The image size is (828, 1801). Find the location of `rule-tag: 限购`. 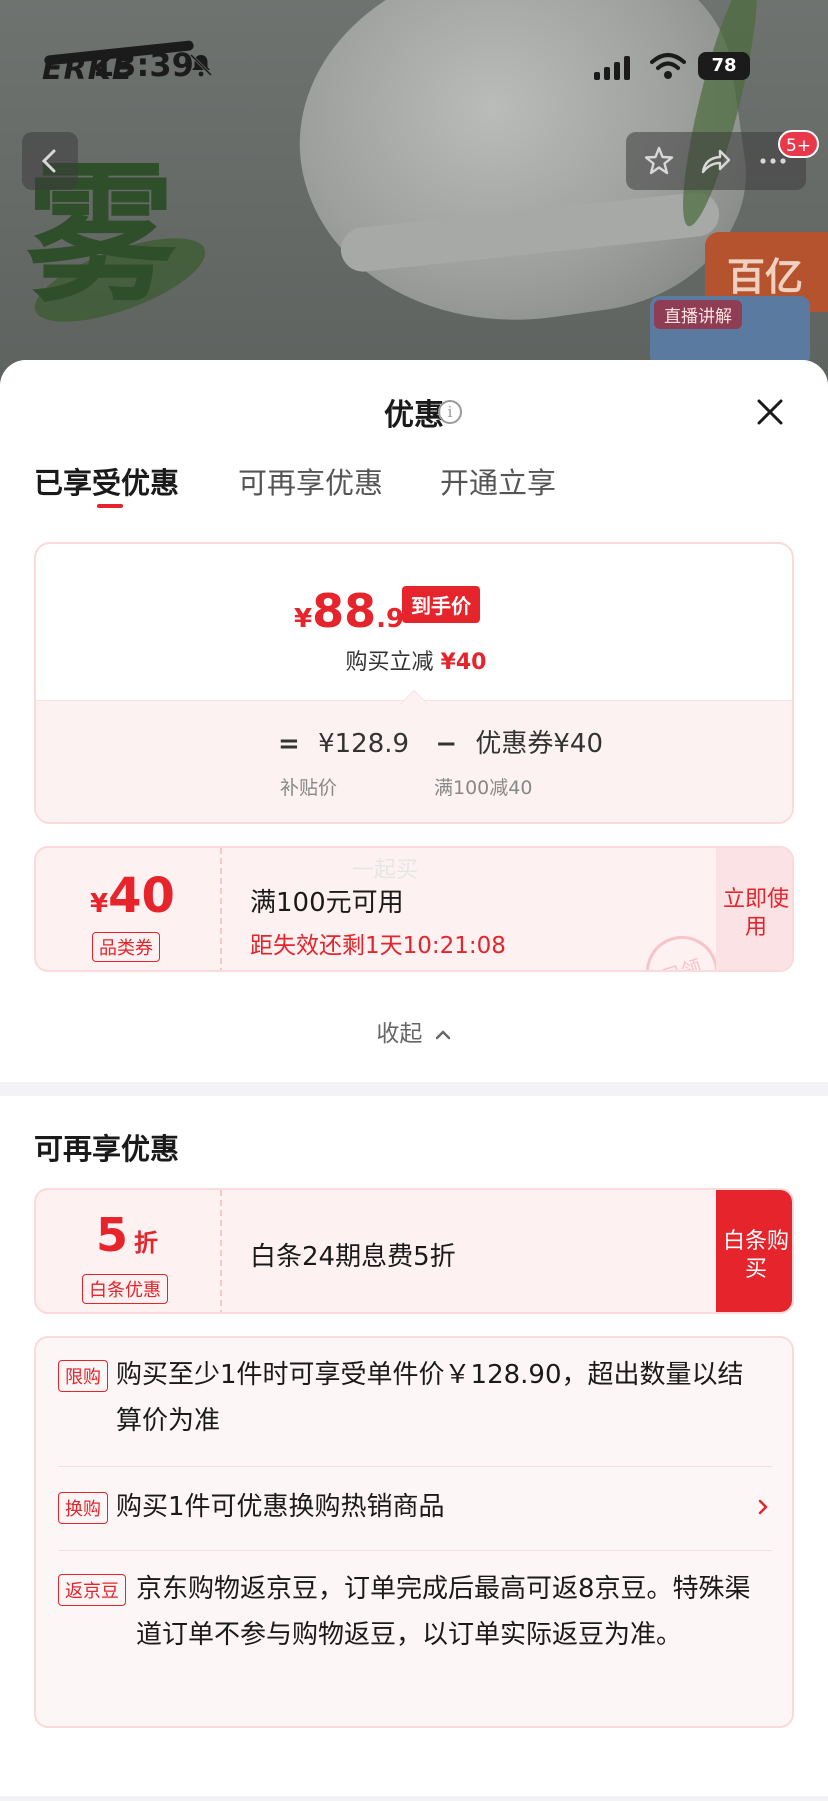

rule-tag: 限购 is located at coordinates (83, 1376).